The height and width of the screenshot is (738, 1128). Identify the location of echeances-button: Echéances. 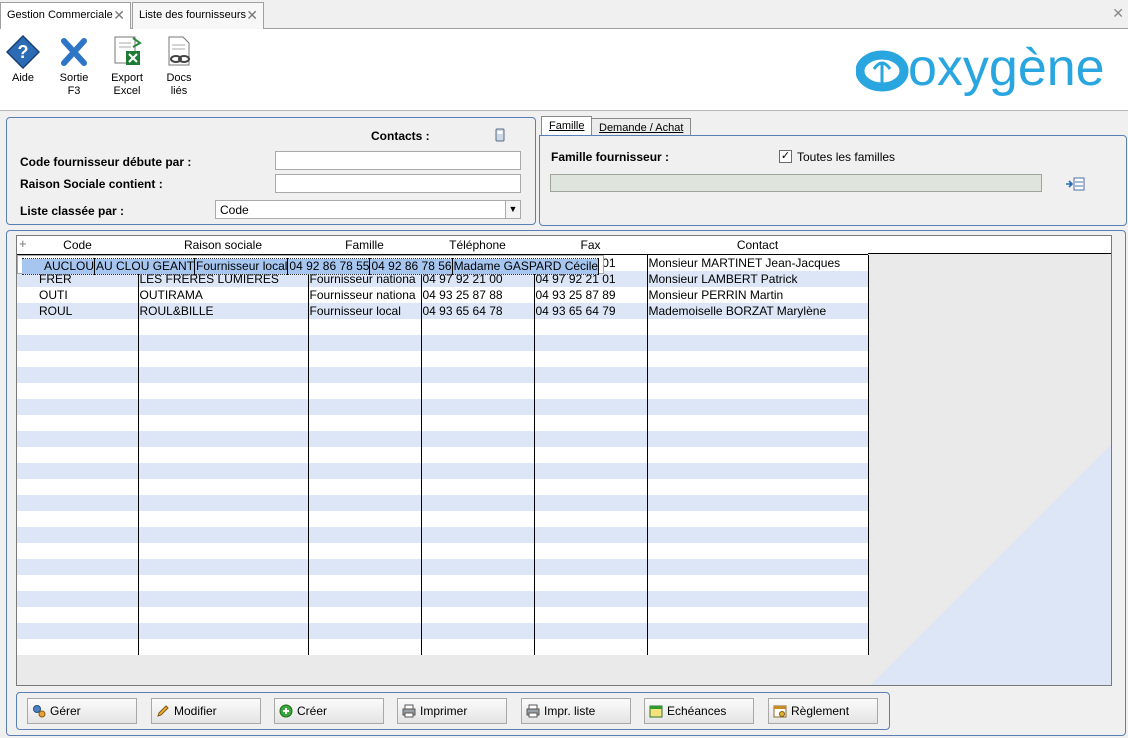
(699, 711).